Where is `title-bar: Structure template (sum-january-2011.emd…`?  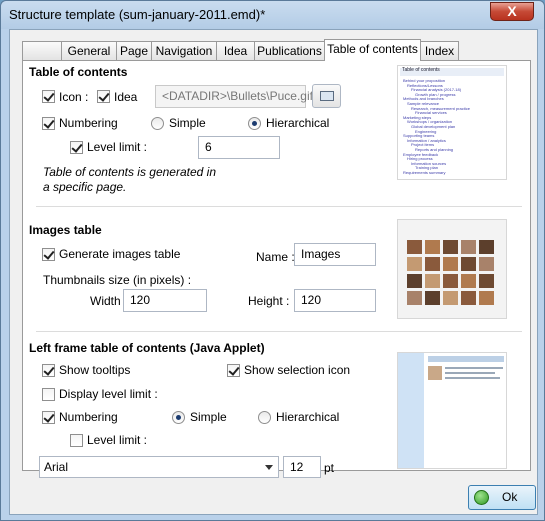 title-bar: Structure template (sum-january-2011.emd… is located at coordinates (272, 15).